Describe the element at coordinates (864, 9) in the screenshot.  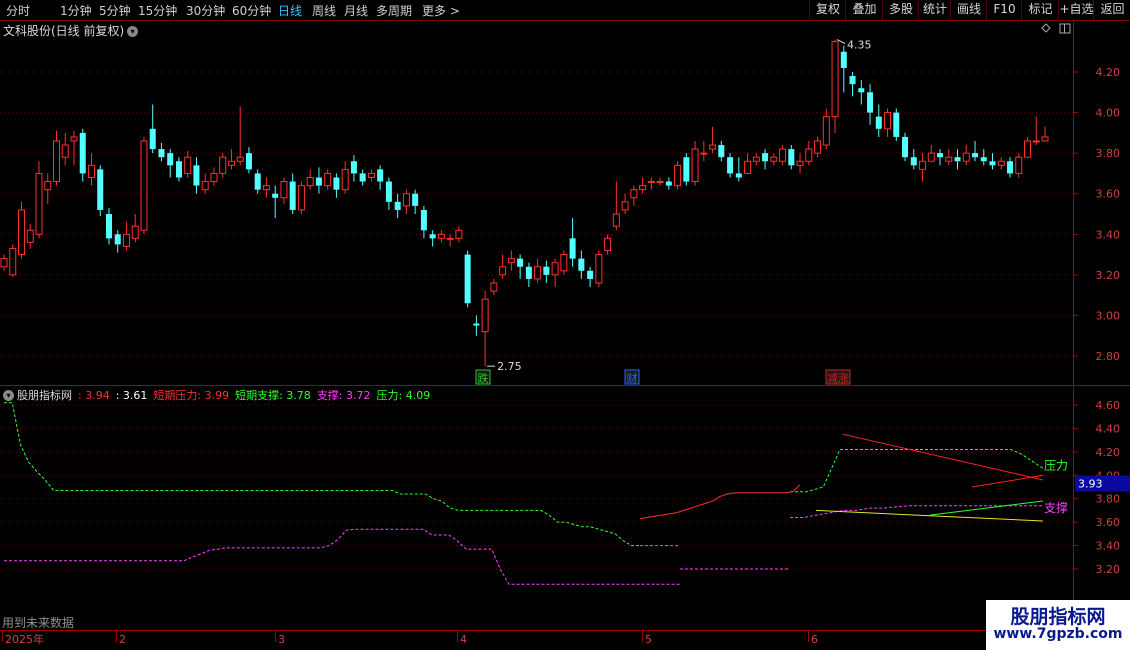
I see `toolbar-button-1: 叠加` at that location.